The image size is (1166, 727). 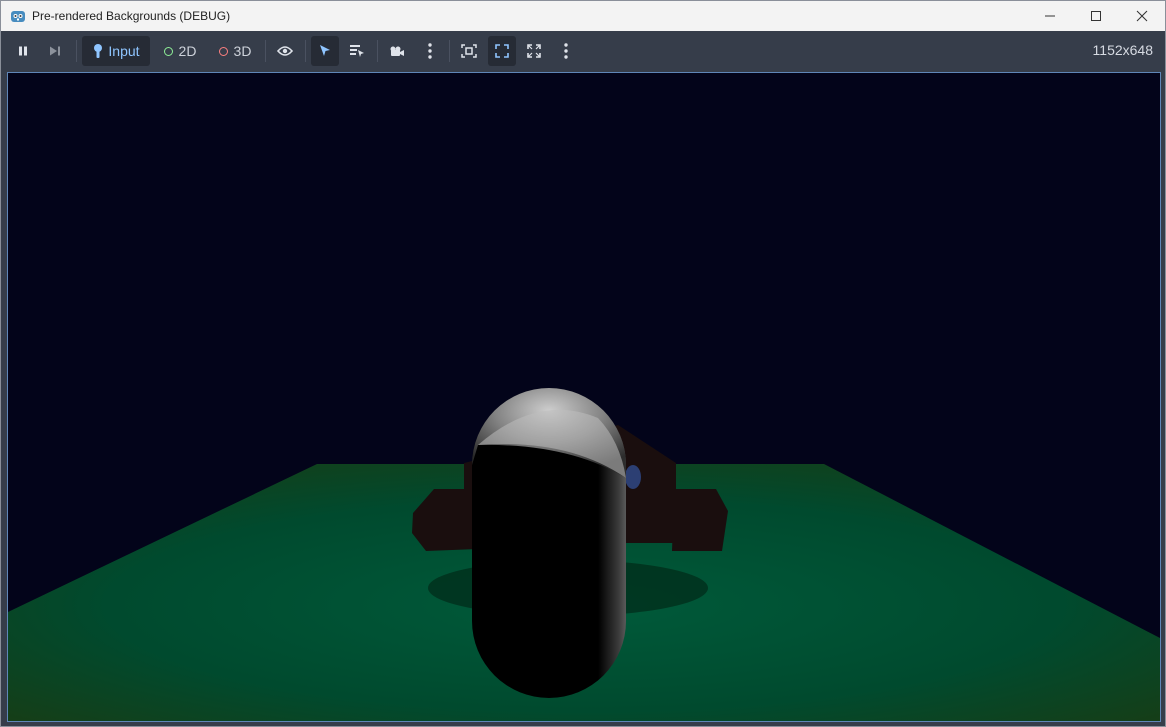 I want to click on minimize-icon, so click(x=1050, y=16).